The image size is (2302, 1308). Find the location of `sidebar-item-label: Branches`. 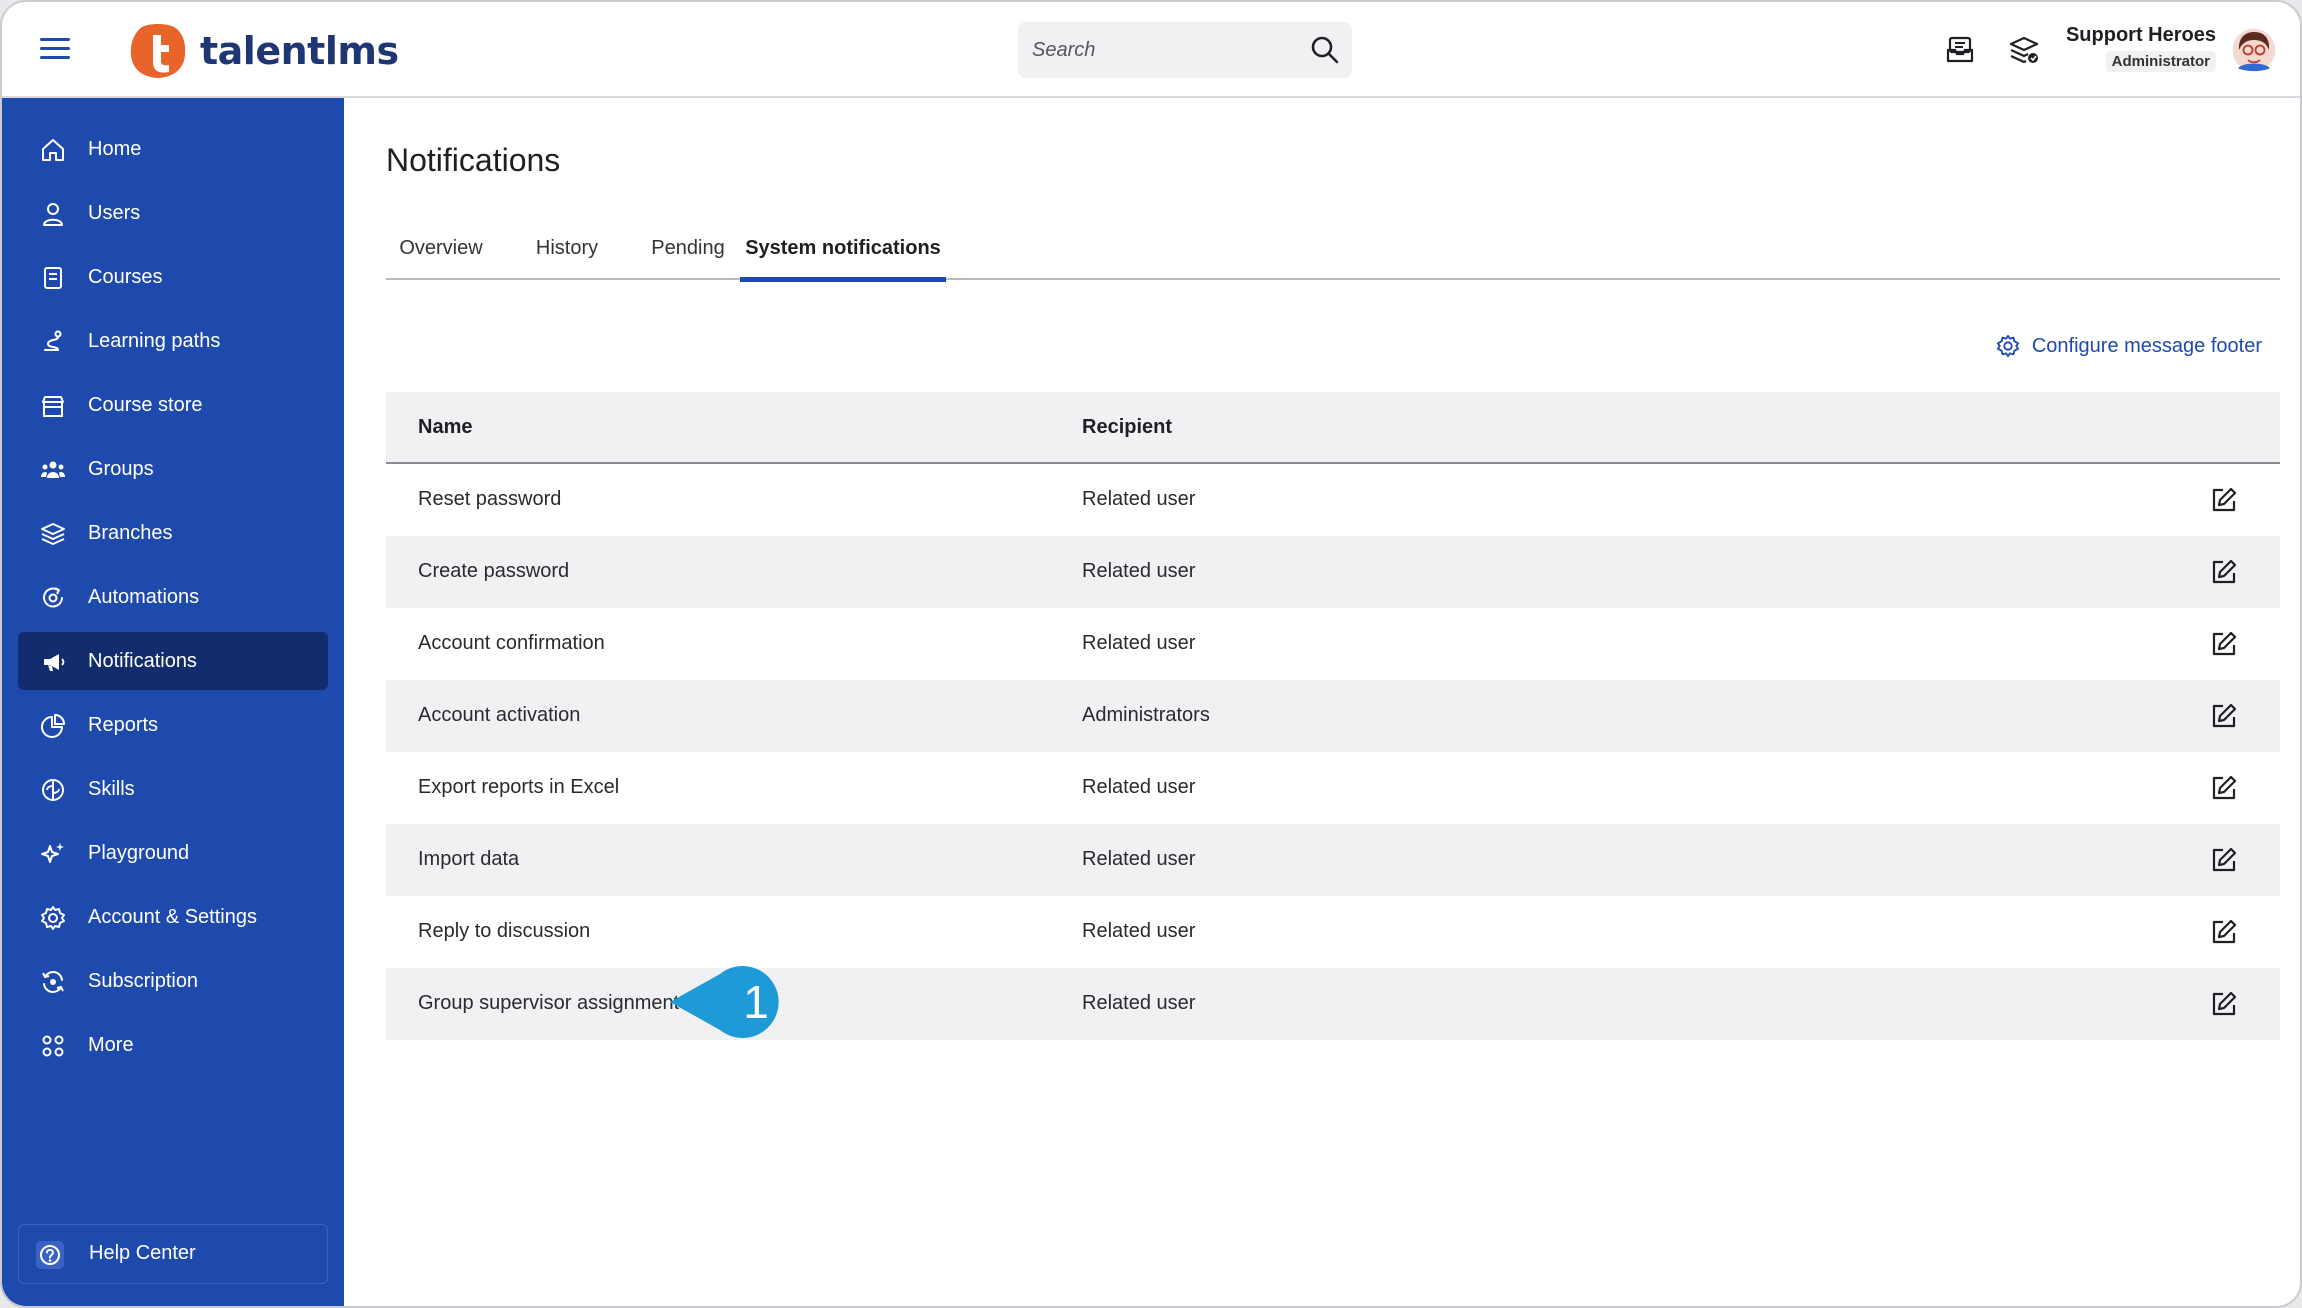

sidebar-item-label: Branches is located at coordinates (130, 532).